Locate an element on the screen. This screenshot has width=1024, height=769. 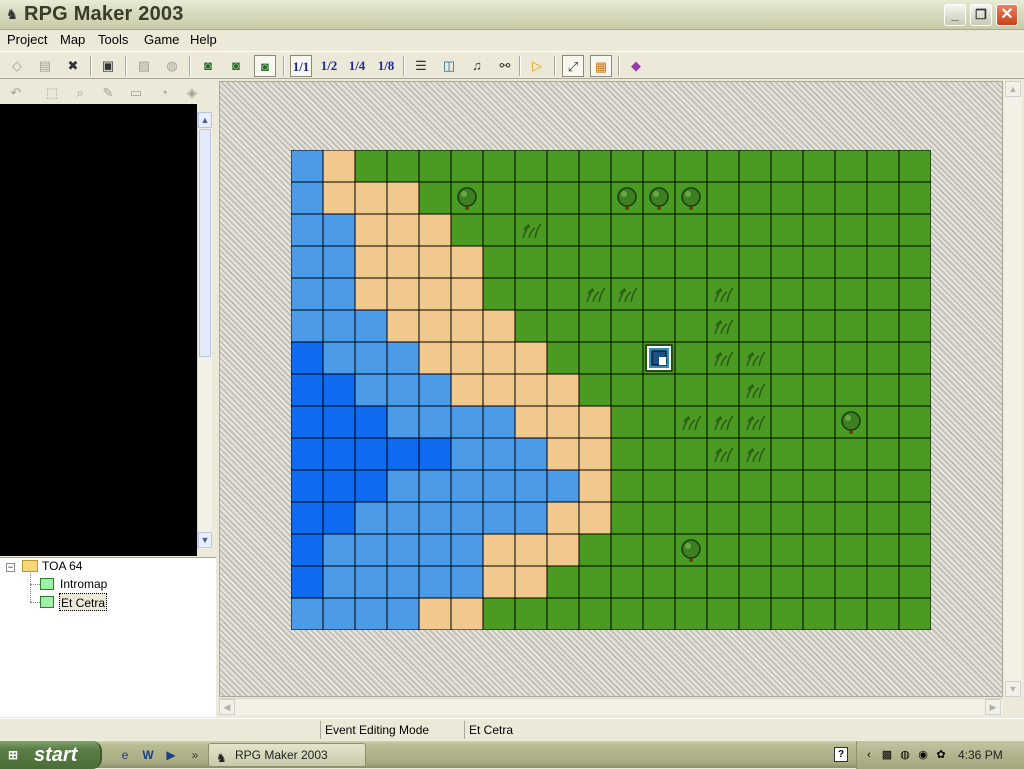
help-book-icon: ◆ is located at coordinates (636, 66).